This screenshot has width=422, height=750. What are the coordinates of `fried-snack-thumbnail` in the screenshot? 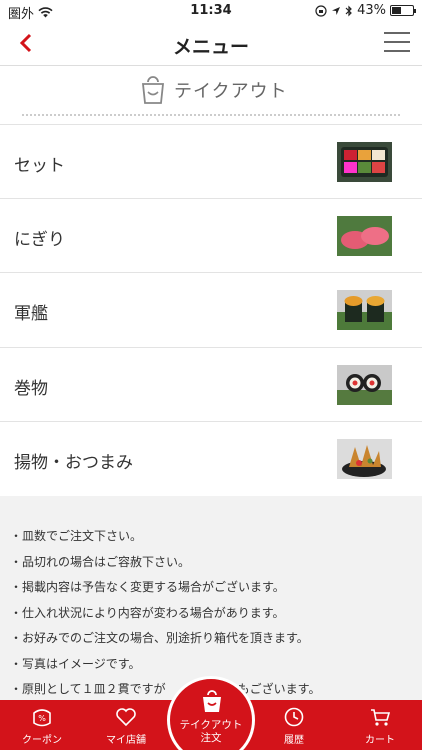 It's located at (364, 459).